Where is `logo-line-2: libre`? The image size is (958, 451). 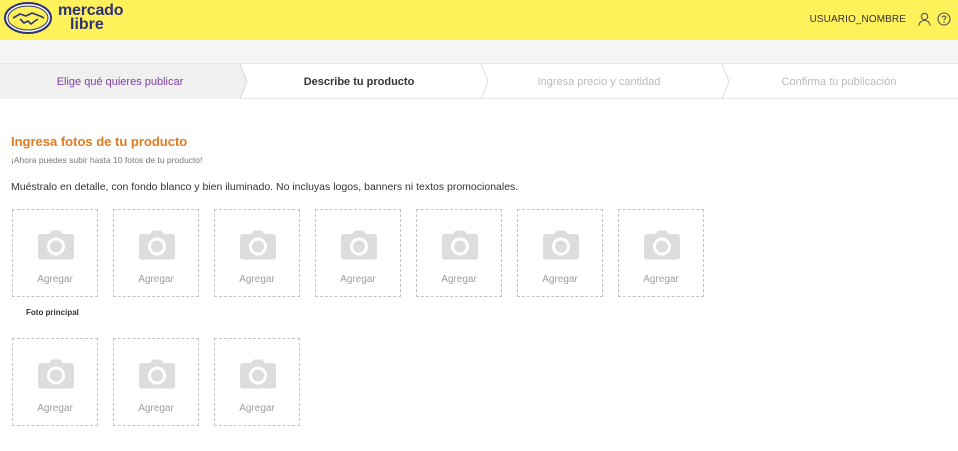 logo-line-2: libre is located at coordinates (87, 24).